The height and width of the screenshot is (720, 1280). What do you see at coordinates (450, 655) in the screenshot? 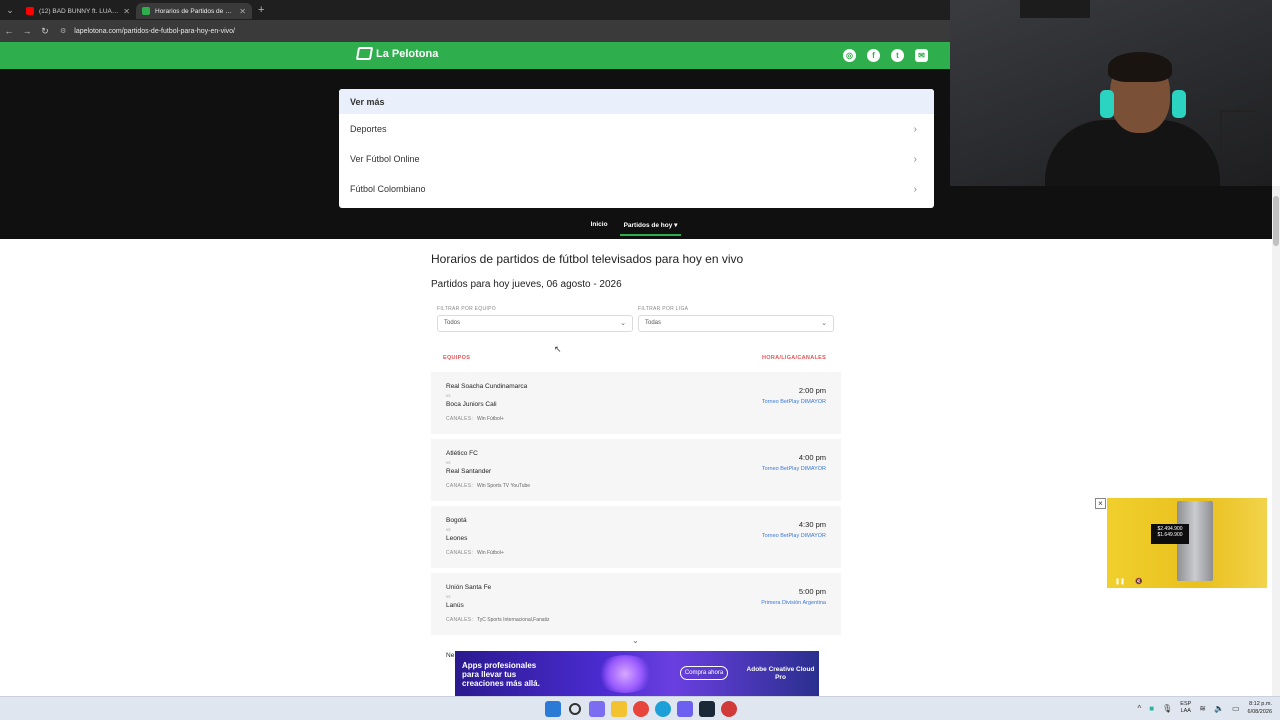
I see `next-match-partial: Ne` at bounding box center [450, 655].